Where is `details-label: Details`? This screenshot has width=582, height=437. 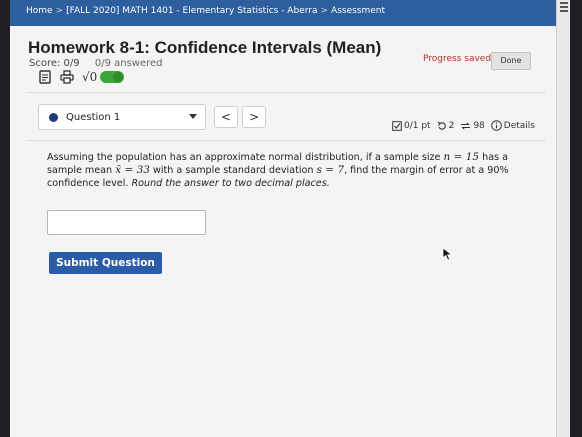 details-label: Details is located at coordinates (519, 125).